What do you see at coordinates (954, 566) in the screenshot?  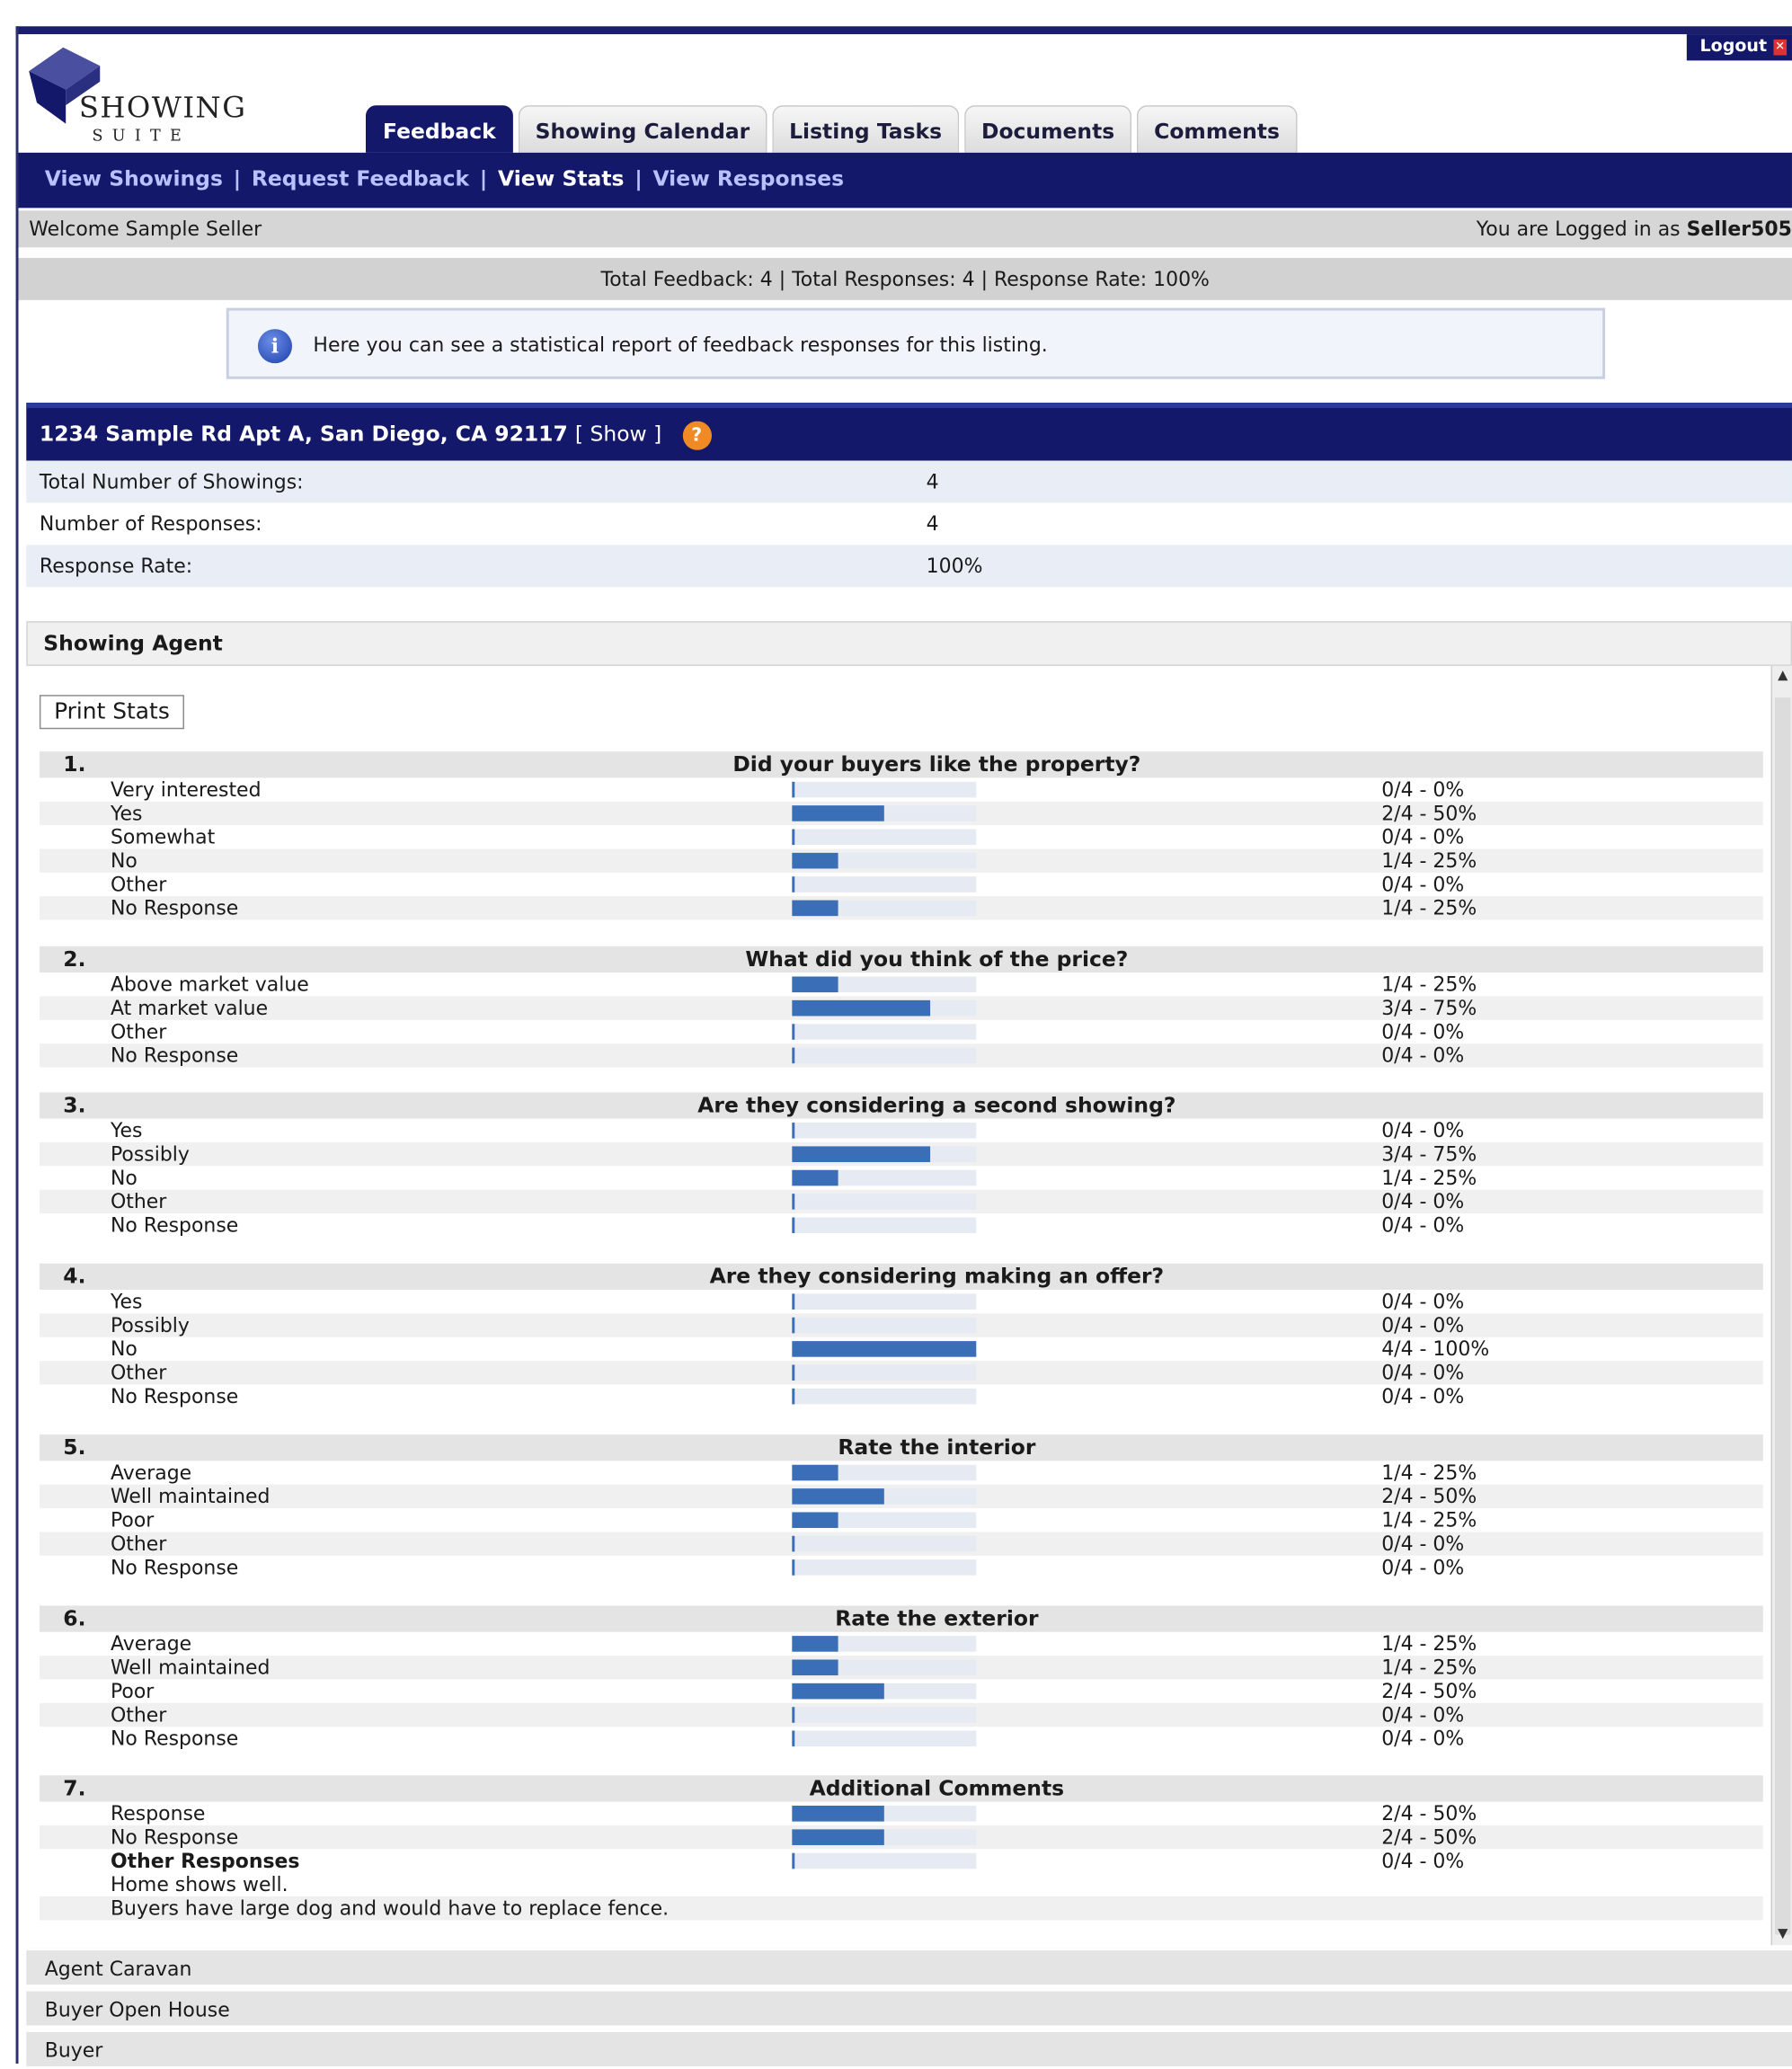 I see `stat-value: 100%` at bounding box center [954, 566].